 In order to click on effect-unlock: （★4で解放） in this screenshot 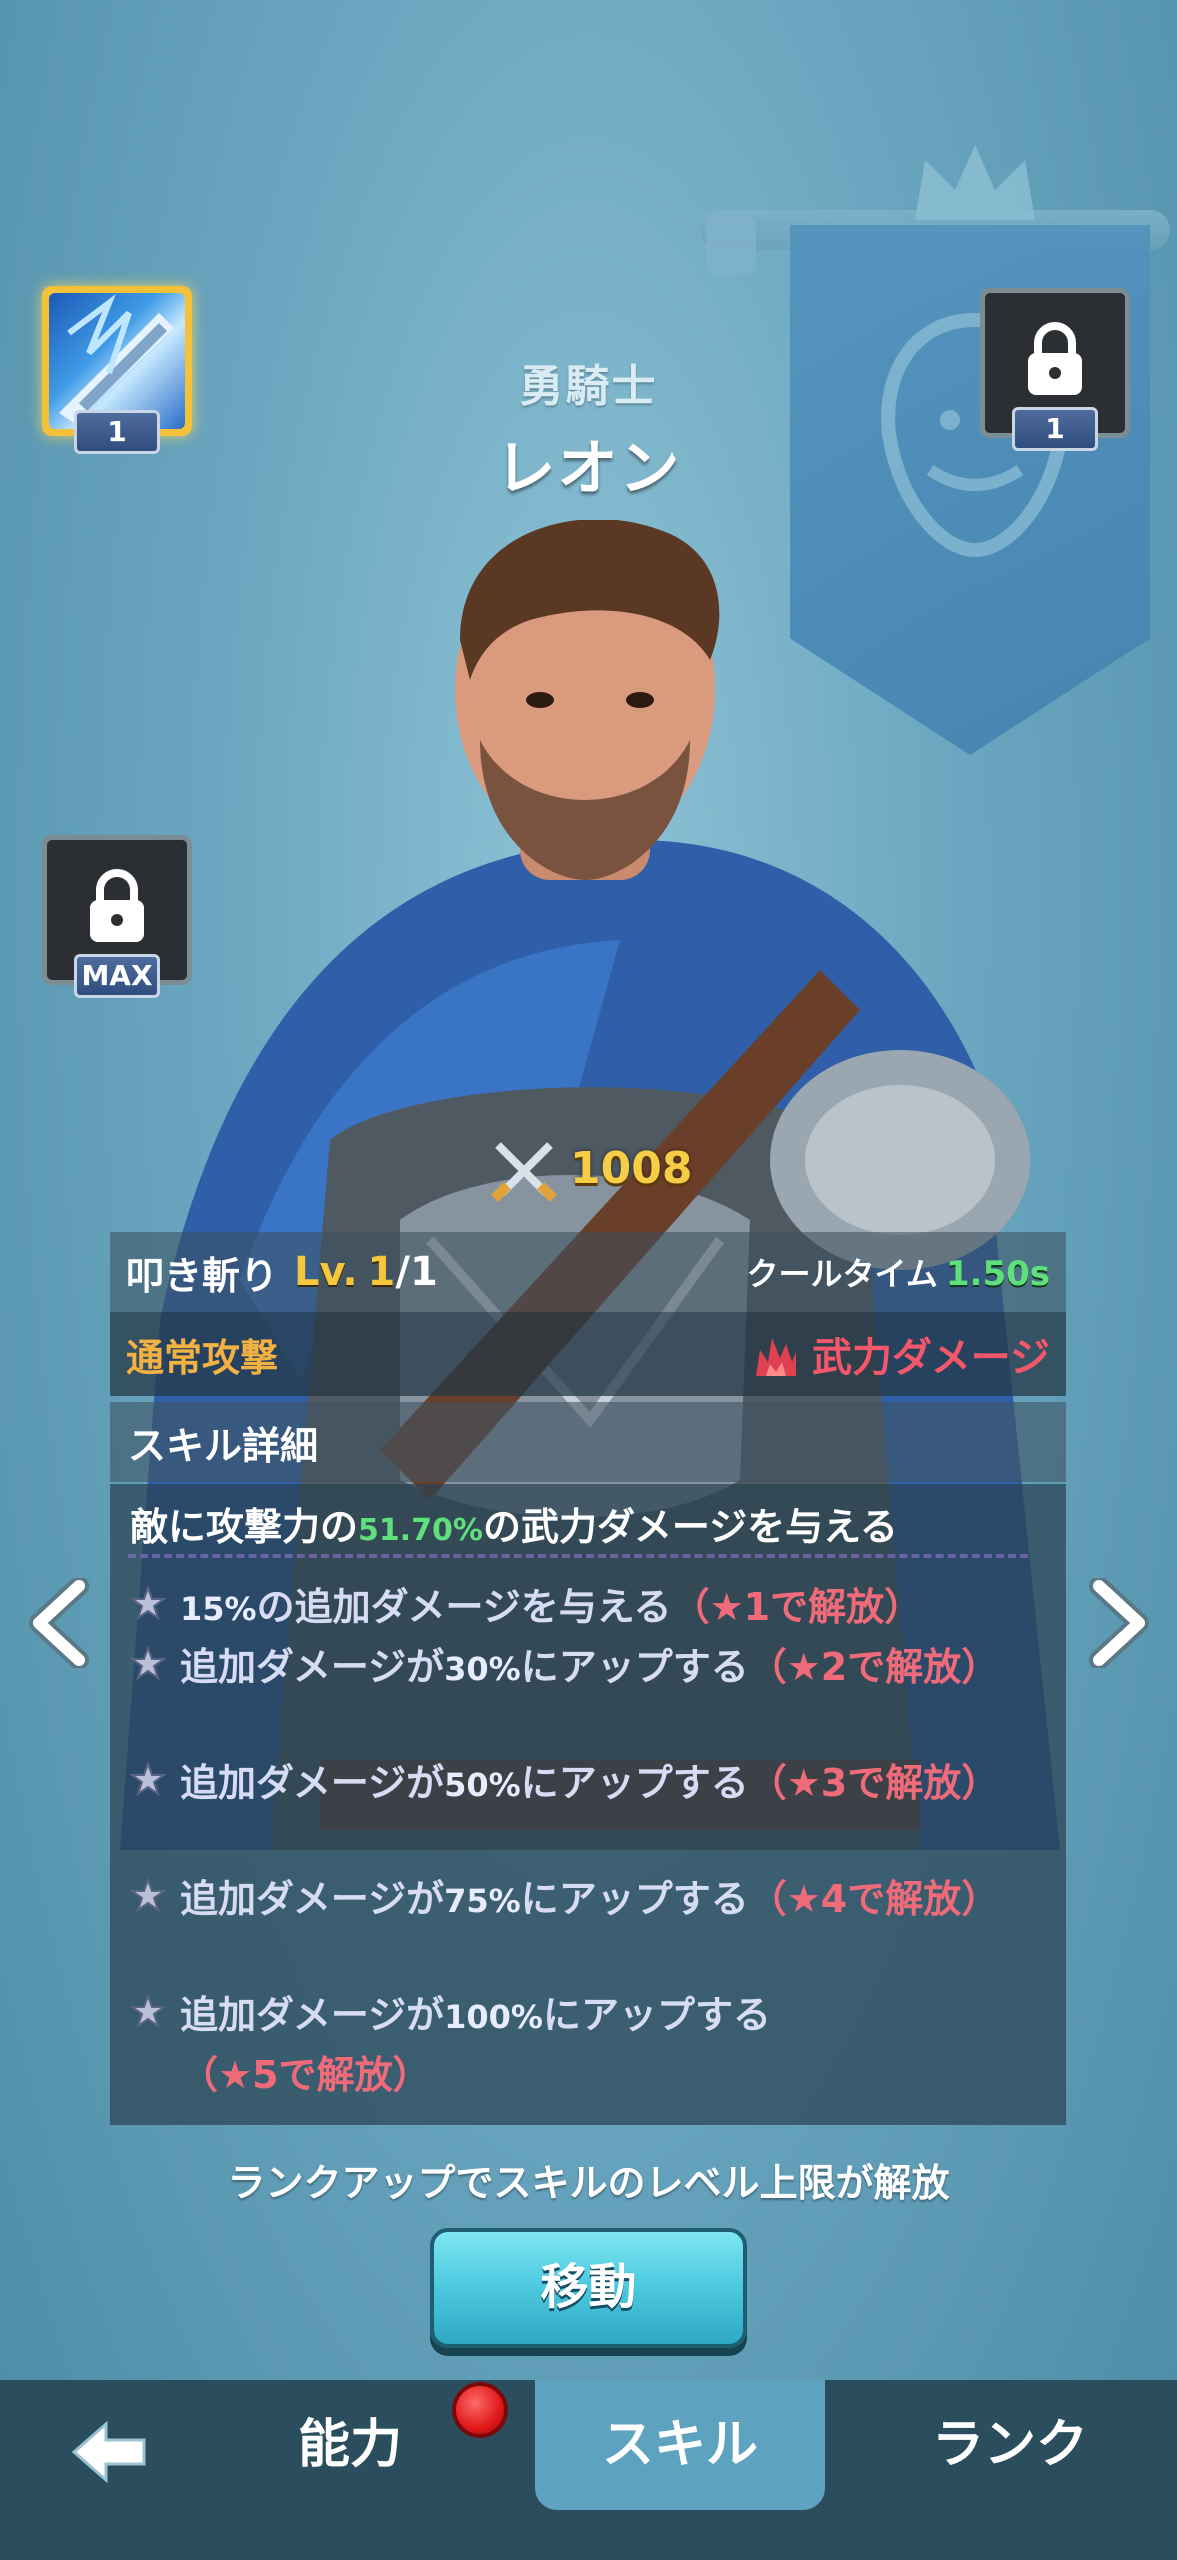, I will do `click(874, 1899)`.